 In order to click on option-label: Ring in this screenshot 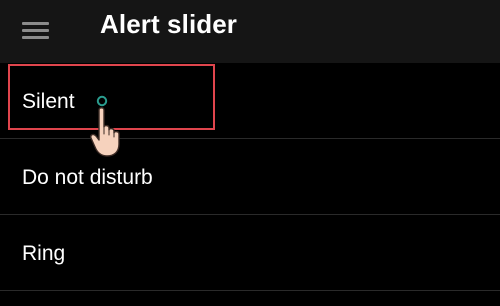, I will do `click(44, 253)`.